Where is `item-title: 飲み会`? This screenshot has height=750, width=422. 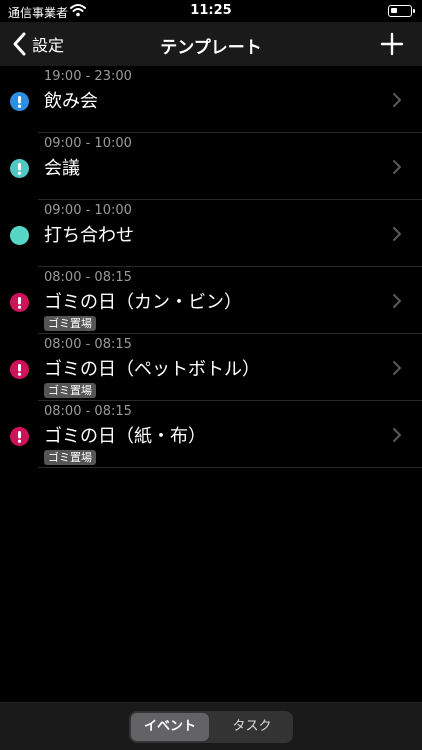
item-title: 飲み会 is located at coordinates (71, 101).